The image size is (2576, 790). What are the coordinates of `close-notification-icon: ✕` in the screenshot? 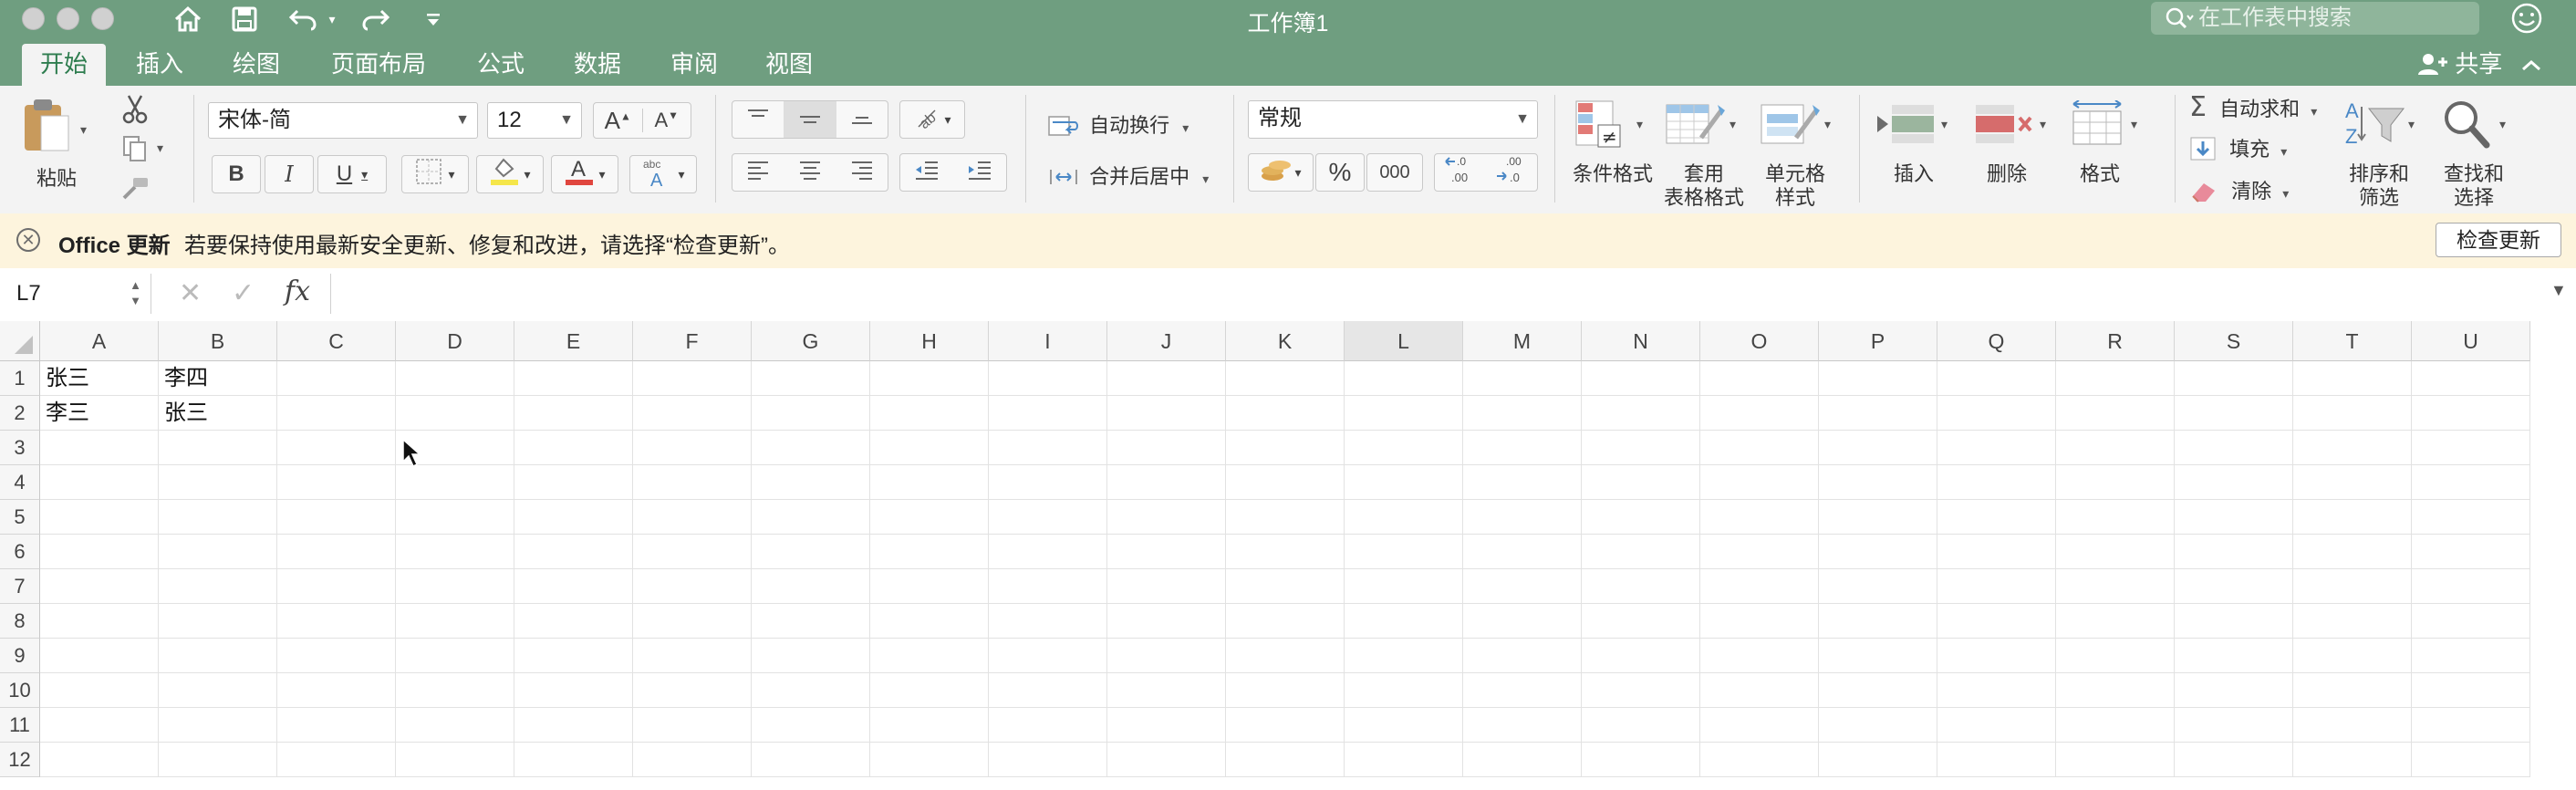 It's located at (28, 240).